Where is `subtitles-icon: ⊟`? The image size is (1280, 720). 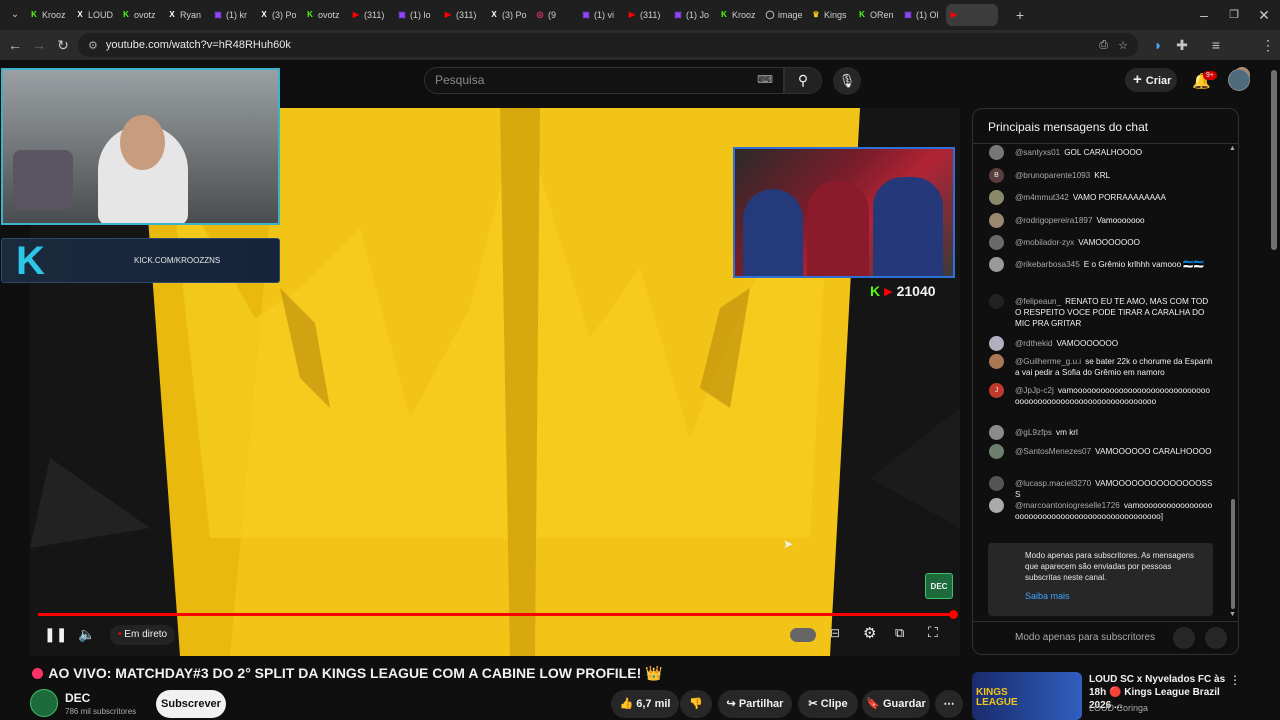
subtitles-icon: ⊟ is located at coordinates (835, 633).